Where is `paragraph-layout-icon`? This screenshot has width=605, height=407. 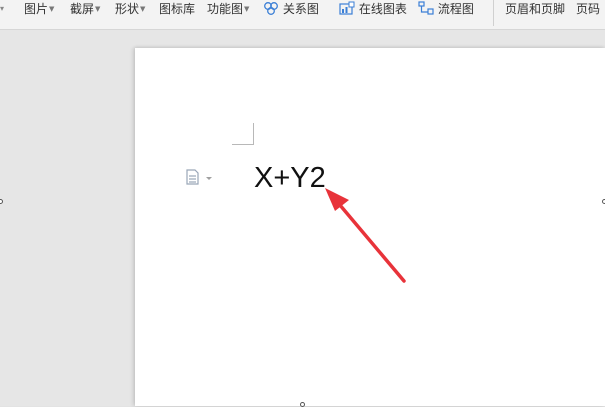
paragraph-layout-icon is located at coordinates (200, 177).